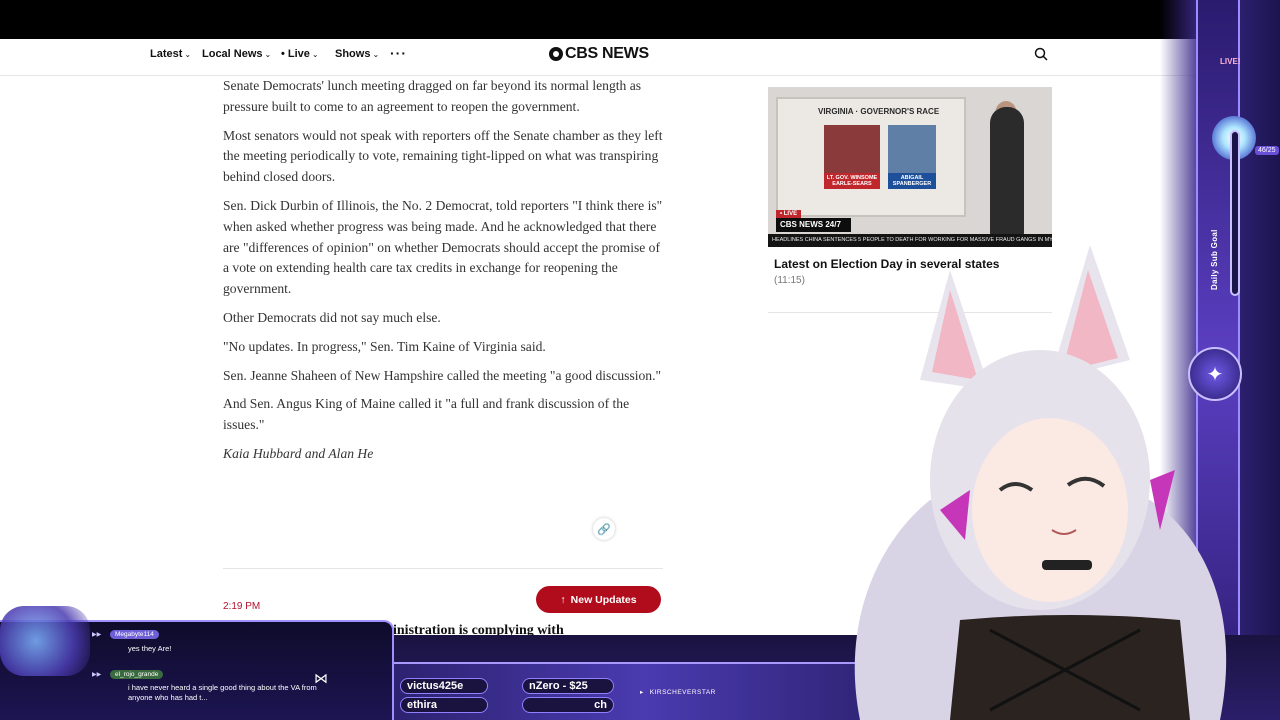 The image size is (1280, 720). Describe the element at coordinates (150, 648) in the screenshot. I see `chat-message: yes they Are!` at that location.